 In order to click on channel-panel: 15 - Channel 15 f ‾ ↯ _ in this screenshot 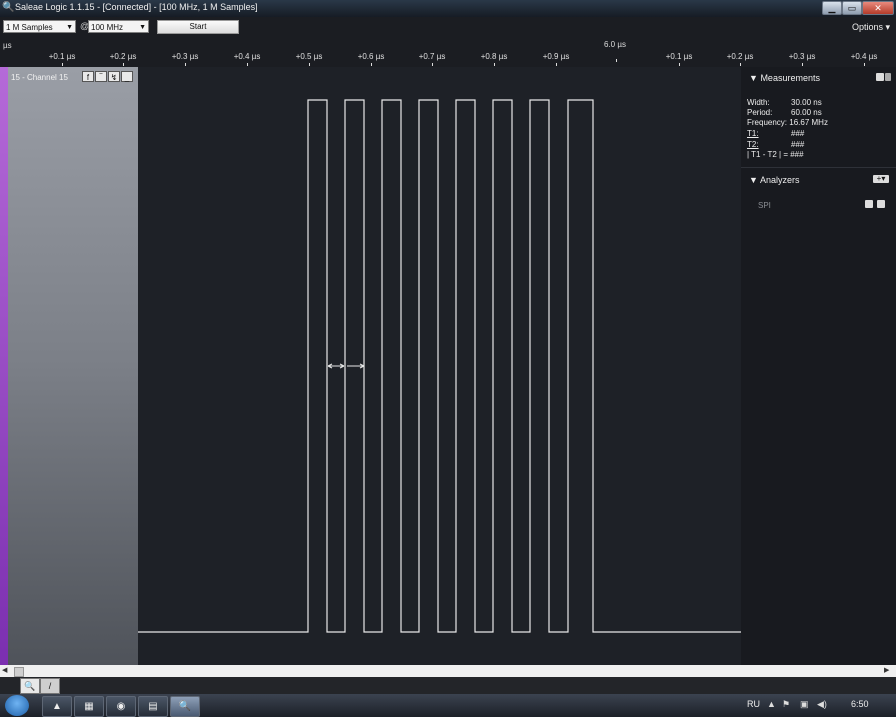, I will do `click(69, 366)`.